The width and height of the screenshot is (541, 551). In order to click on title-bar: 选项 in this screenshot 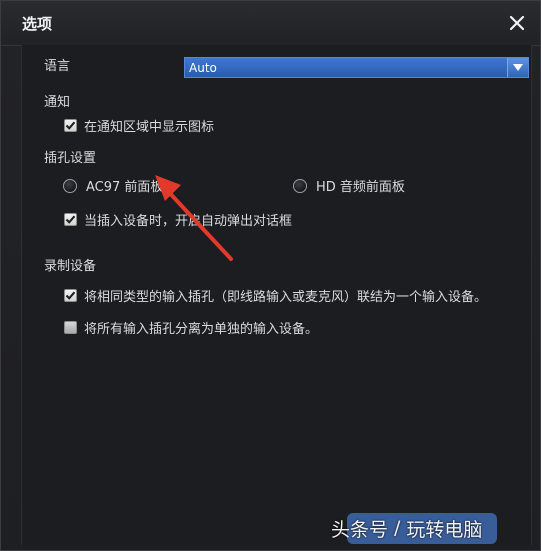, I will do `click(270, 23)`.